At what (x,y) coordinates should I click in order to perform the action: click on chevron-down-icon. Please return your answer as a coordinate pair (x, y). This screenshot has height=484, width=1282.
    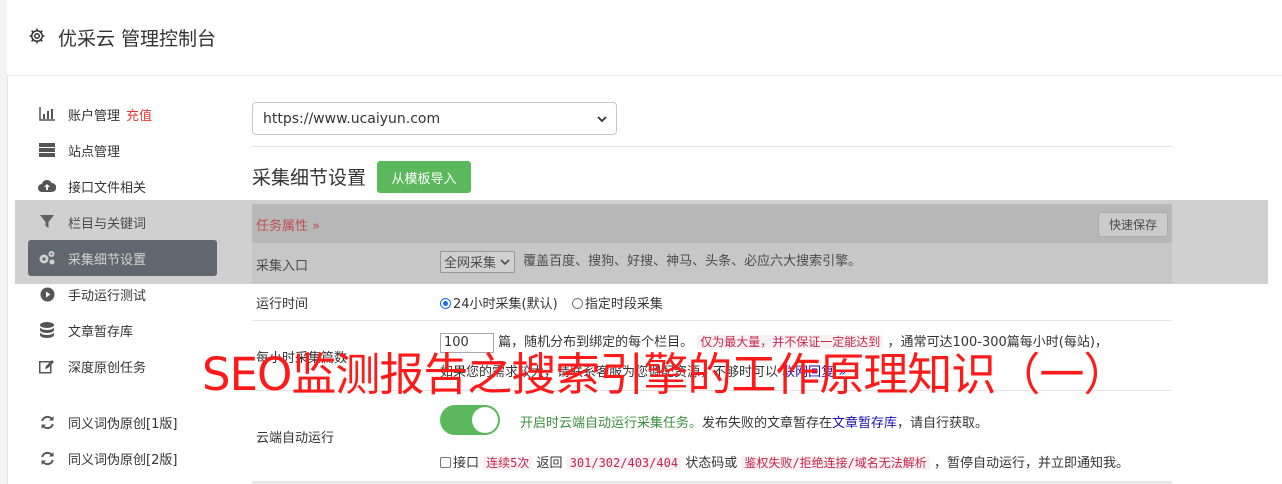
    Looking at the image, I should click on (602, 119).